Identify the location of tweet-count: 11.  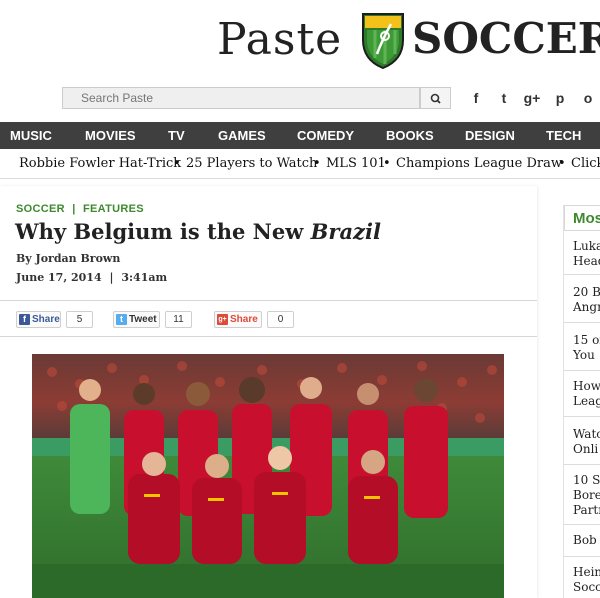
(178, 319).